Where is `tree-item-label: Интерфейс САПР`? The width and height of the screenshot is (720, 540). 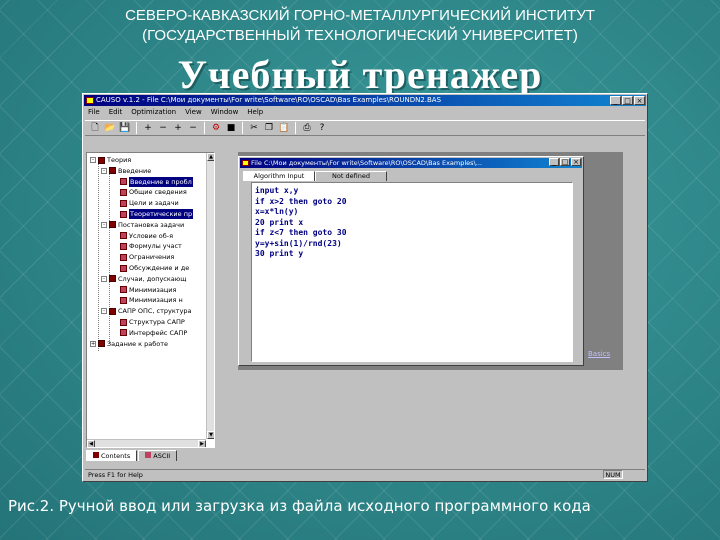 tree-item-label: Интерфейс САПР is located at coordinates (158, 332).